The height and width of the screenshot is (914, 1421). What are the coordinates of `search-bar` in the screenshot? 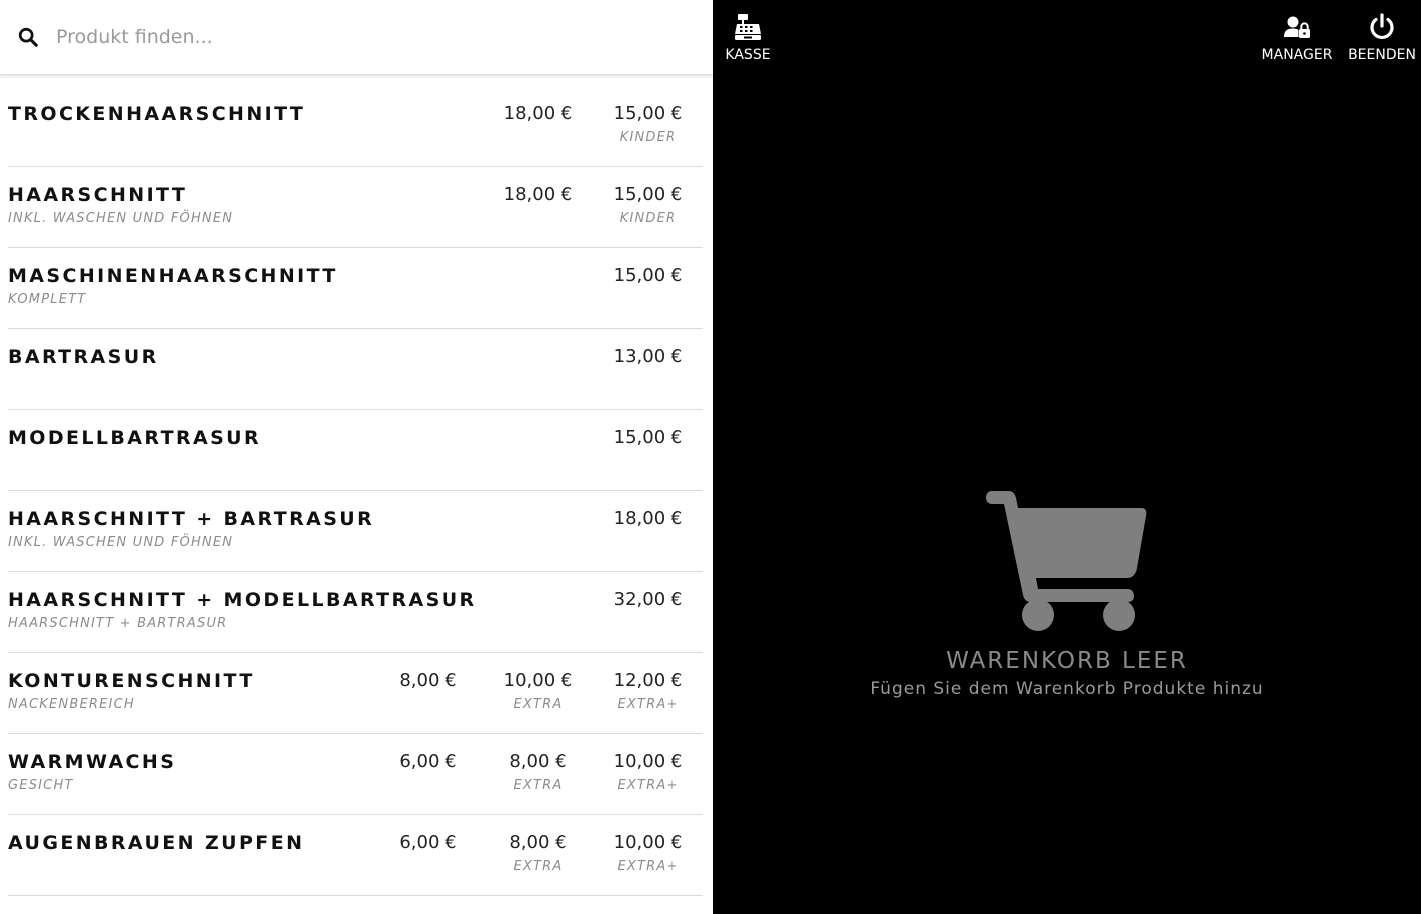 It's located at (356, 37).